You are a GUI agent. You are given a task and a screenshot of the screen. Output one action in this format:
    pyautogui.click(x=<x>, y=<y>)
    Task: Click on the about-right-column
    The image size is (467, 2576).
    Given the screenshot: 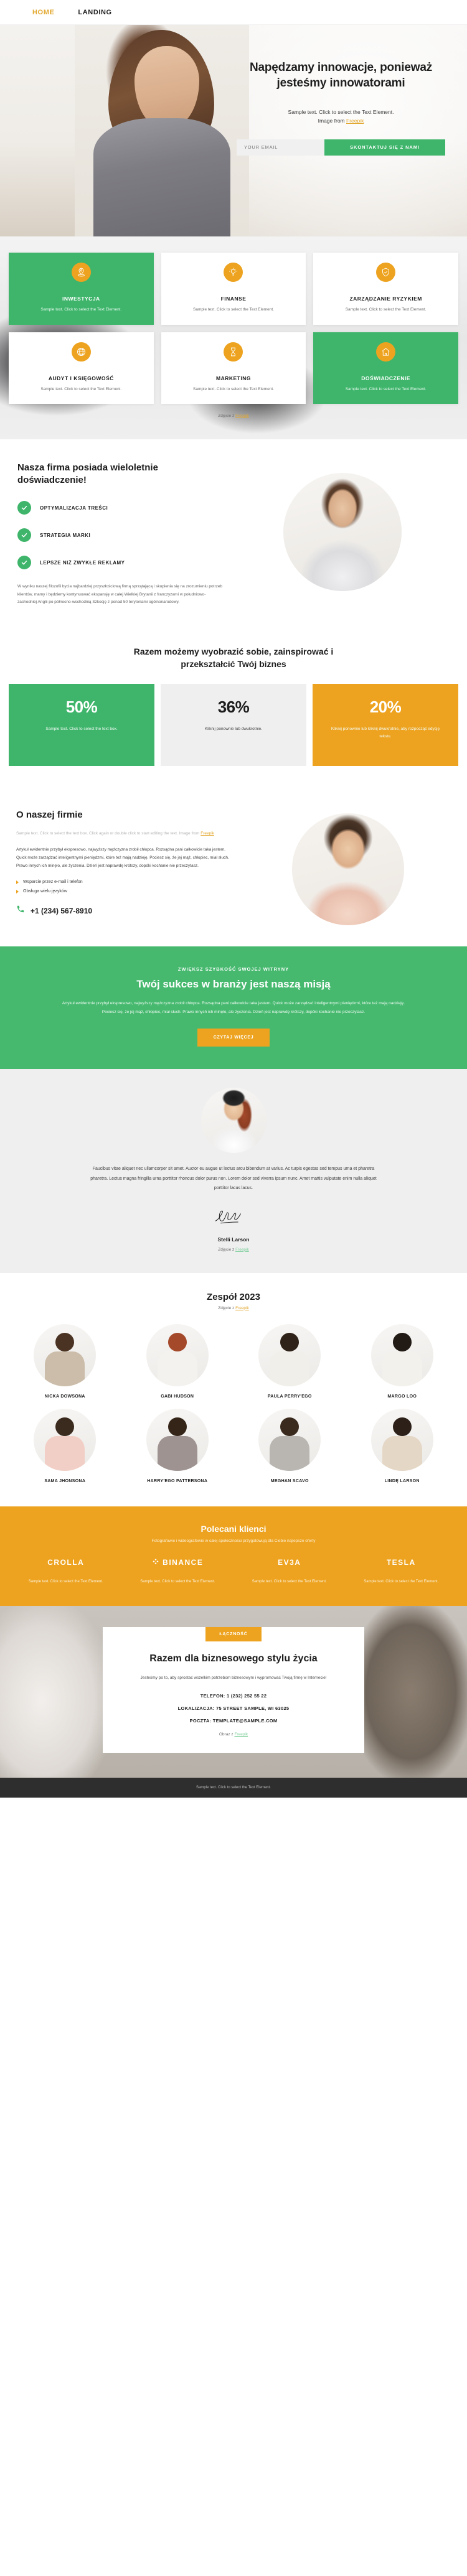 What is the action you would take?
    pyautogui.click(x=348, y=868)
    